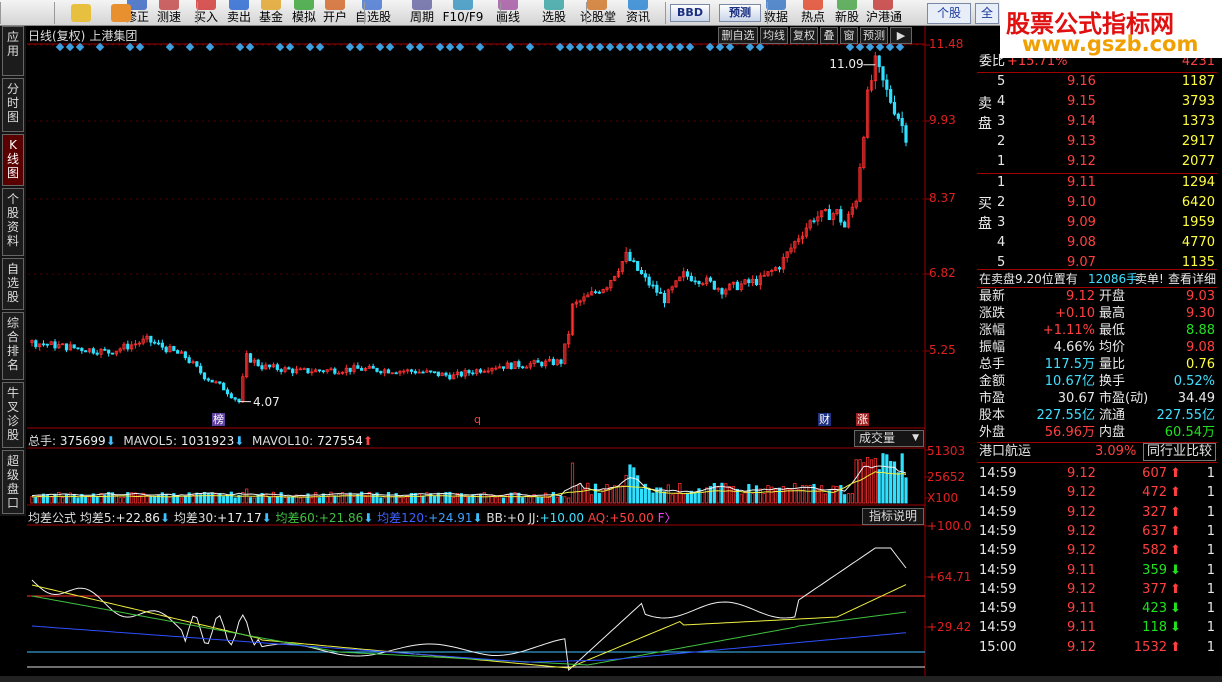  What do you see at coordinates (893, 516) in the screenshot?
I see `indicator-help-button: 指标说明` at bounding box center [893, 516].